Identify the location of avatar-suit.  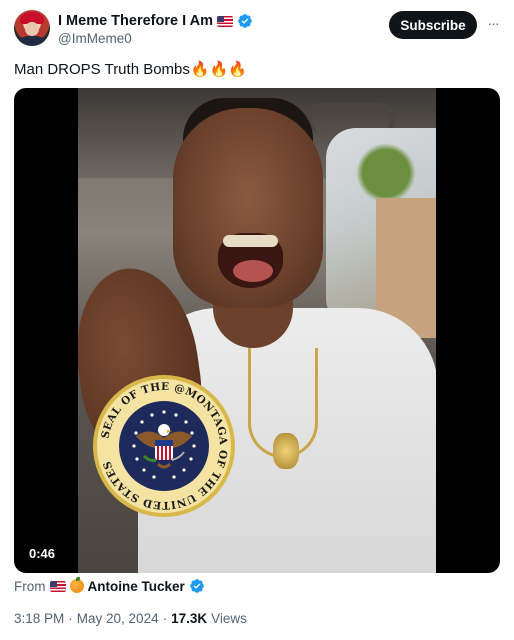
(32, 41).